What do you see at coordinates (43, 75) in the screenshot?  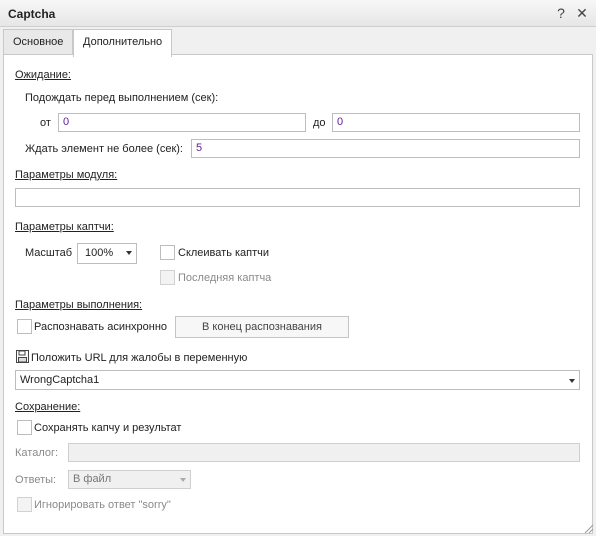 I see `section-wait: Ожидание:` at bounding box center [43, 75].